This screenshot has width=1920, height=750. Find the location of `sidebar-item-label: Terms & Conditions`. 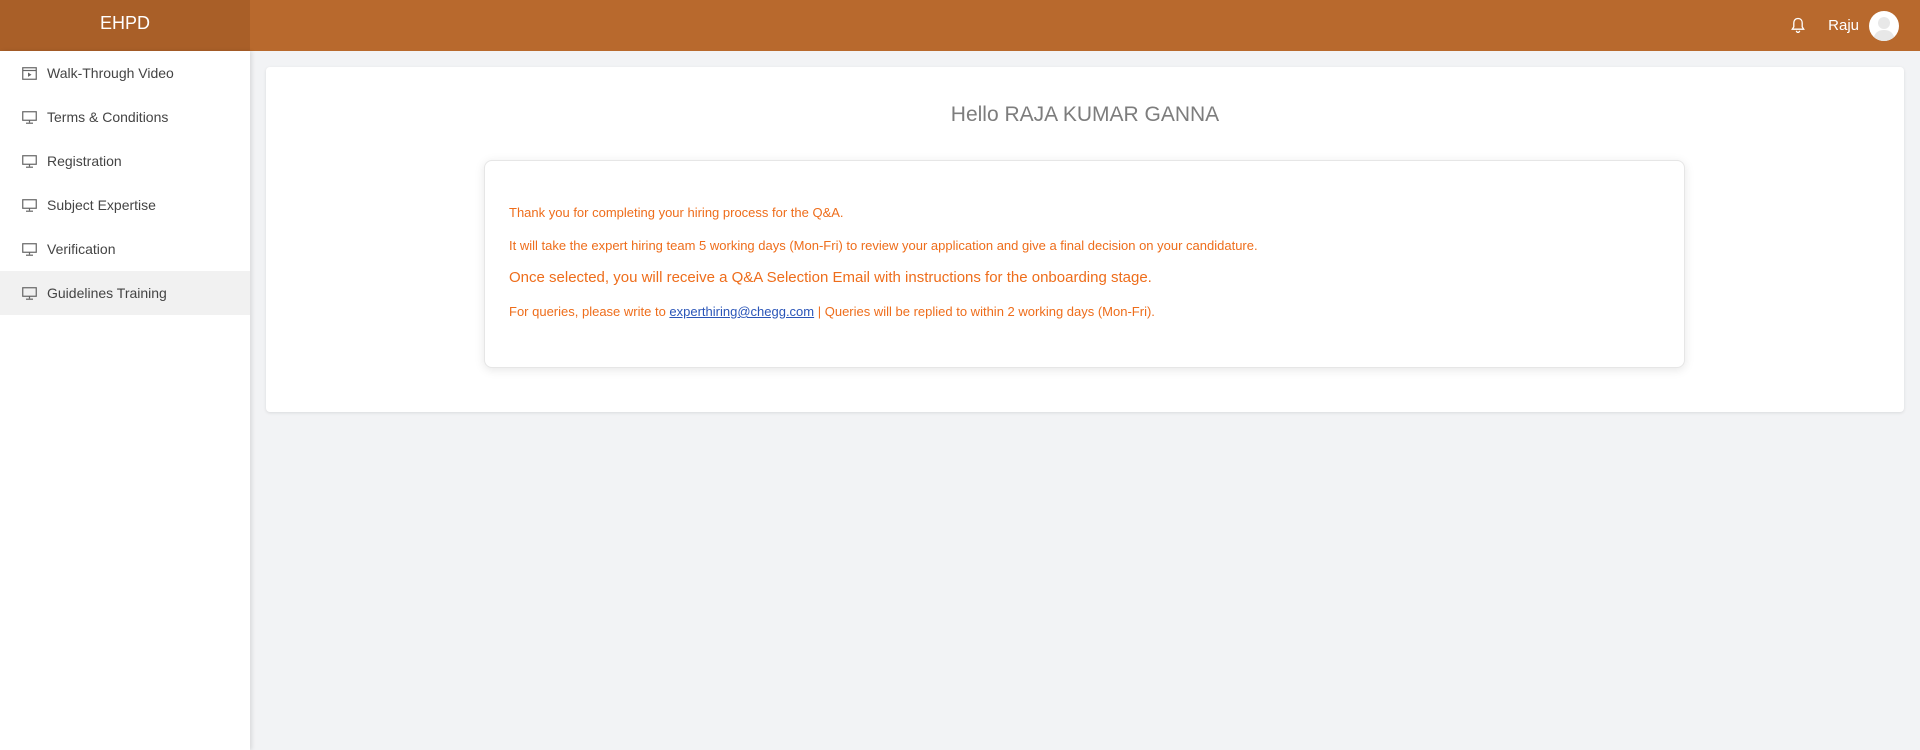

sidebar-item-label: Terms & Conditions is located at coordinates (108, 117).